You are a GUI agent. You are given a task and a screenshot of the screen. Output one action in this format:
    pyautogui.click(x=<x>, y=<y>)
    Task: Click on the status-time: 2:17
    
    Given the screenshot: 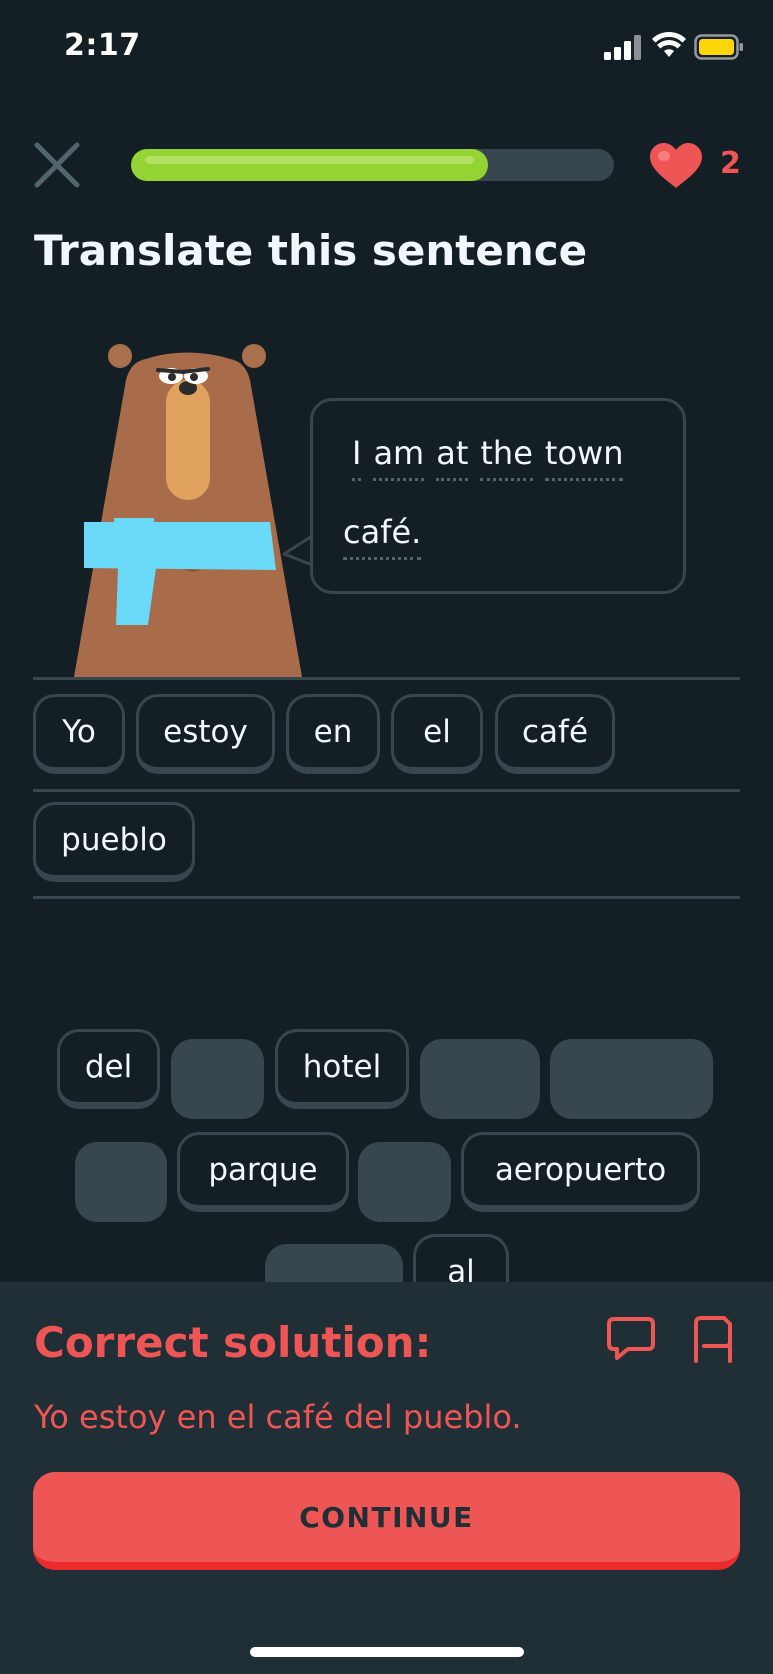 What is the action you would take?
    pyautogui.click(x=102, y=45)
    